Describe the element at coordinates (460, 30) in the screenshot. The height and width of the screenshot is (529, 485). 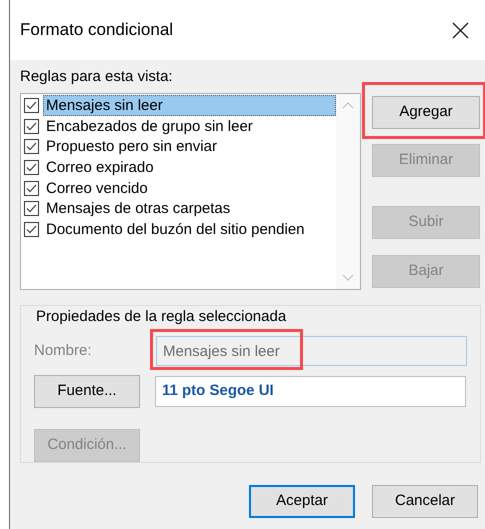
I see `close-icon` at that location.